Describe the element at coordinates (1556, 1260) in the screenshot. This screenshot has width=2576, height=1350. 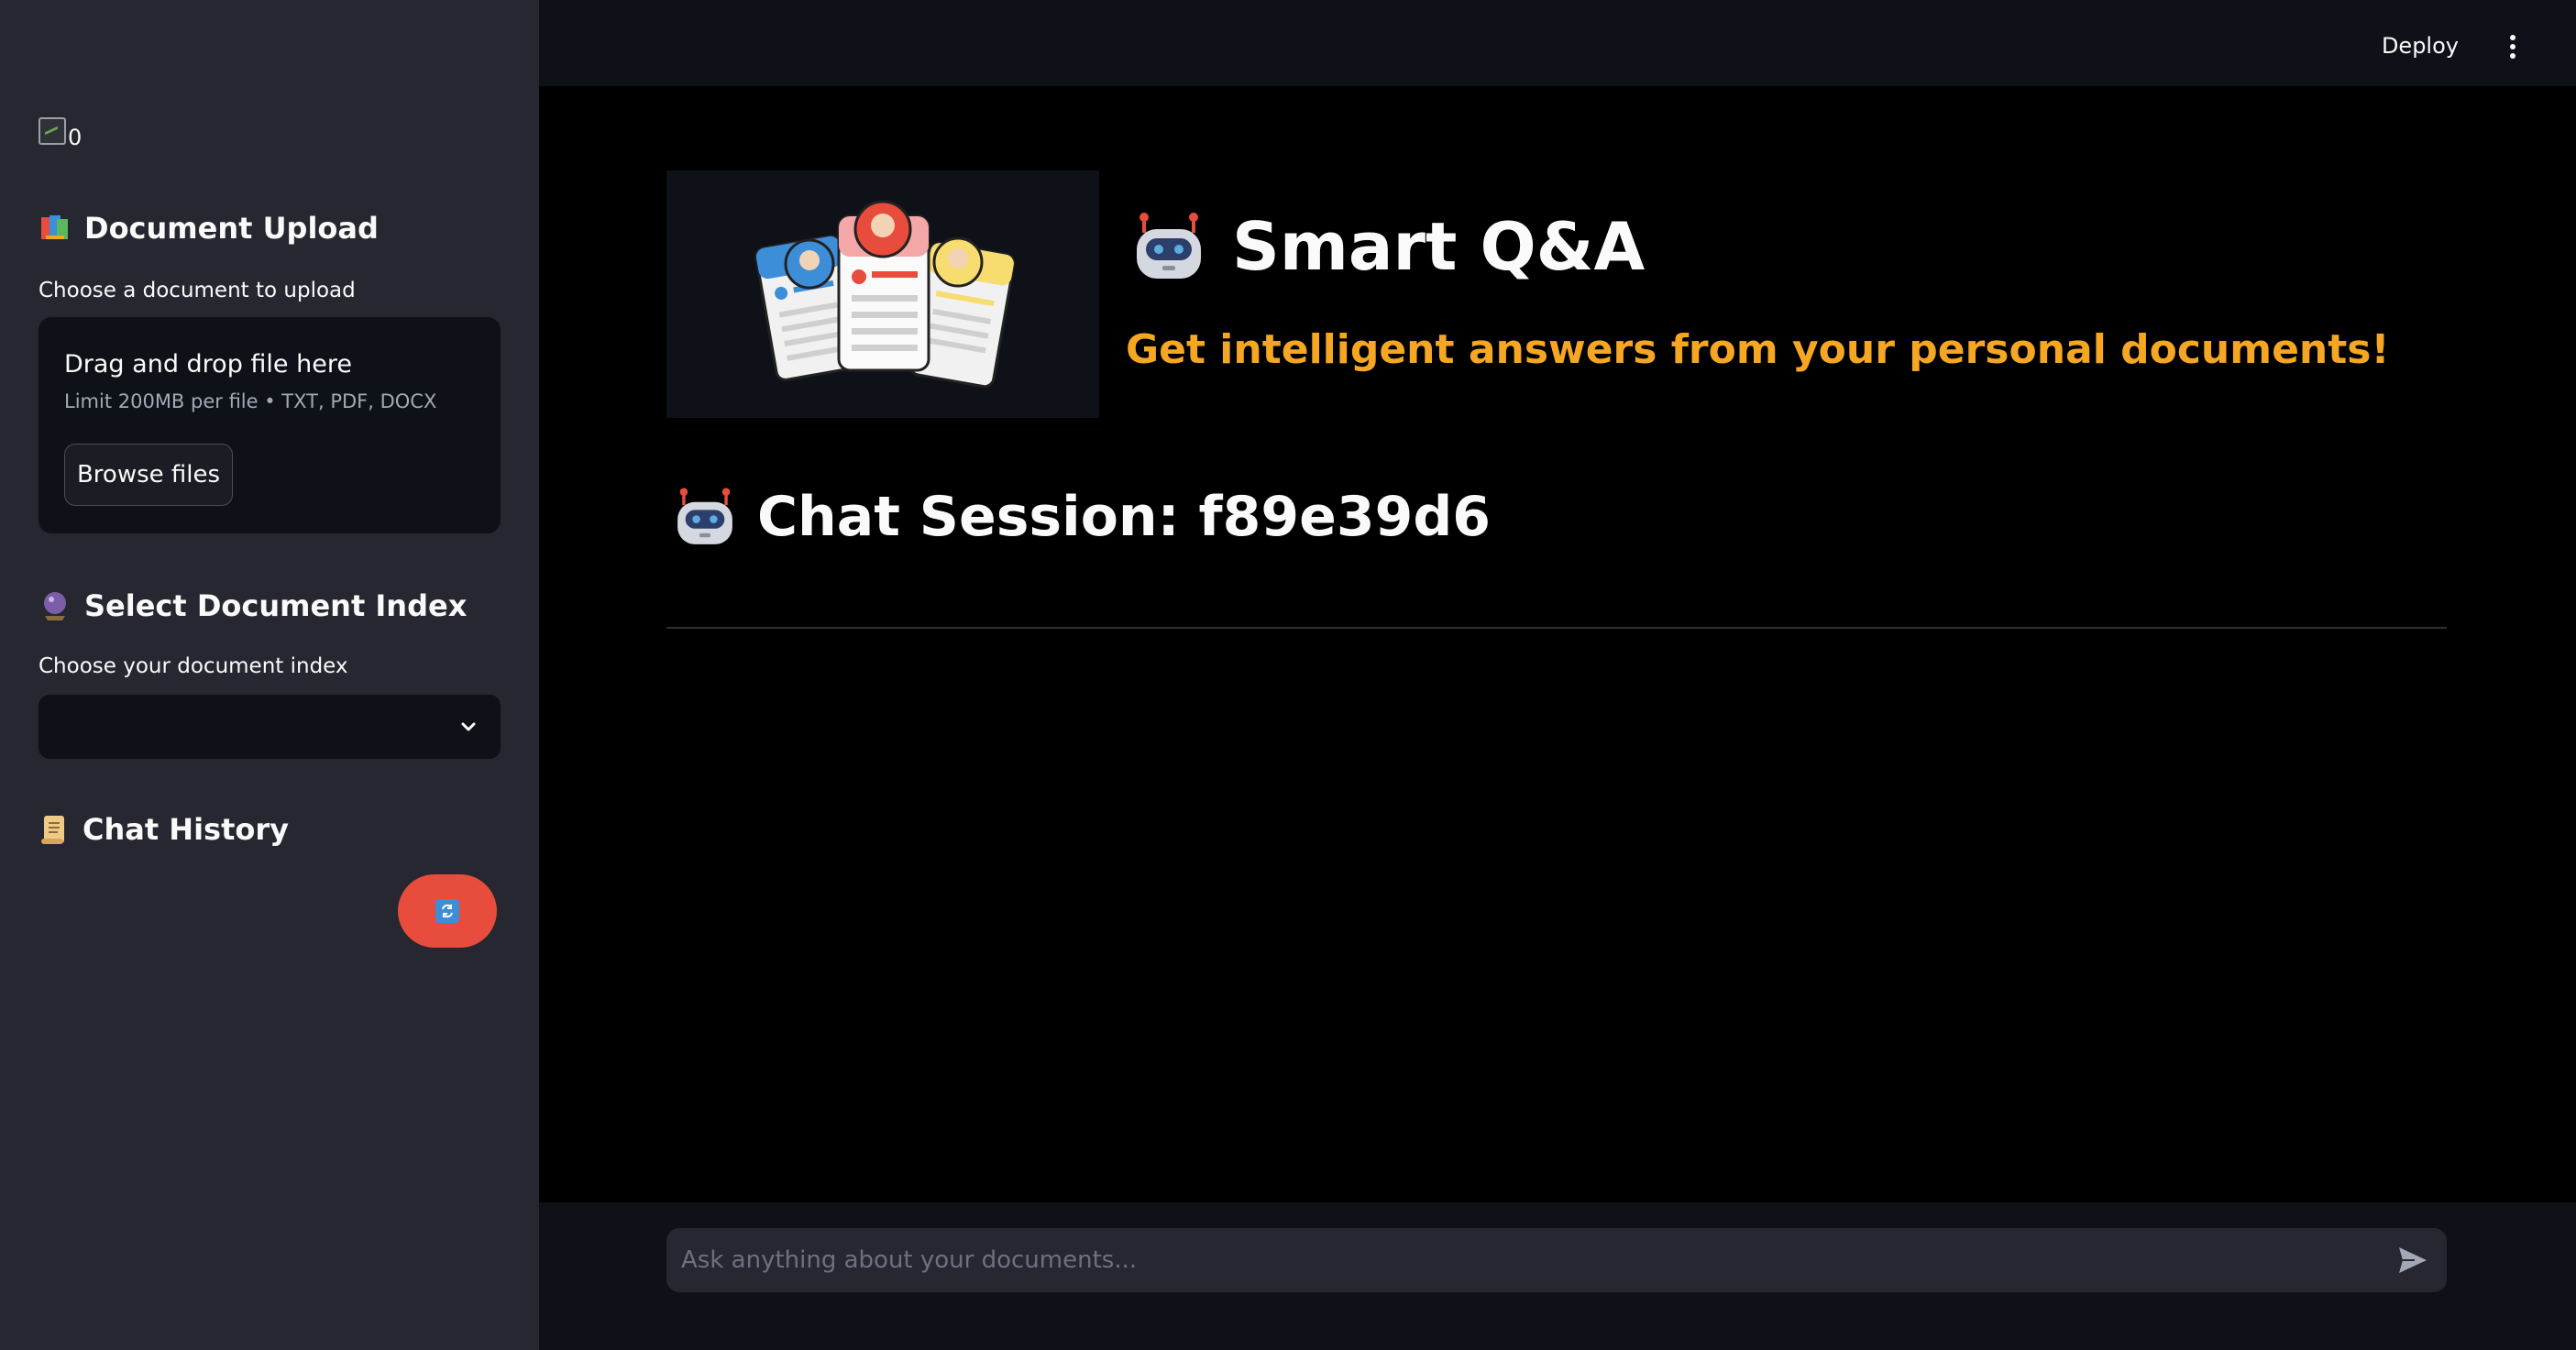
I see `chat-input` at that location.